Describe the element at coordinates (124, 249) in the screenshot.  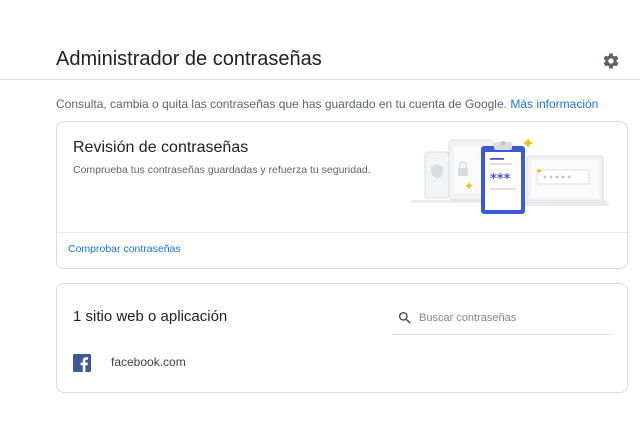
I see `check-passwords-link: Comprobar contraseñas` at that location.